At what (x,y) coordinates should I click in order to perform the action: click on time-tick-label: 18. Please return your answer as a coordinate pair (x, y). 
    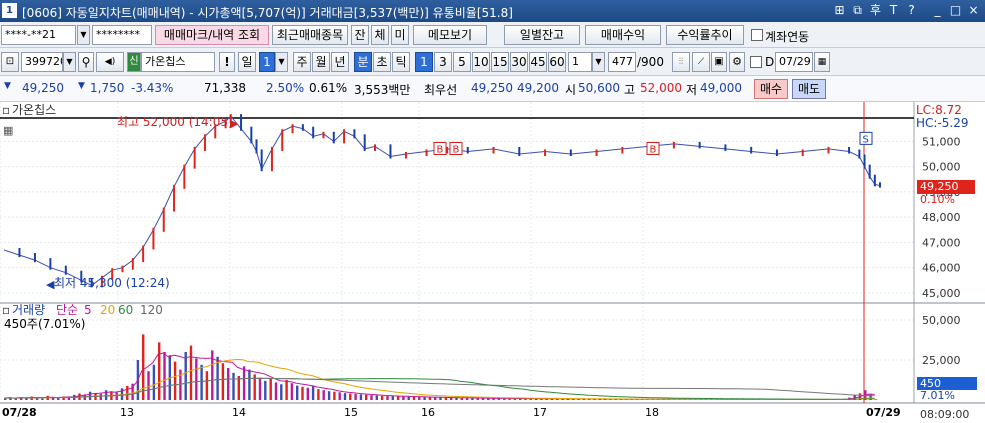
    Looking at the image, I should click on (652, 412).